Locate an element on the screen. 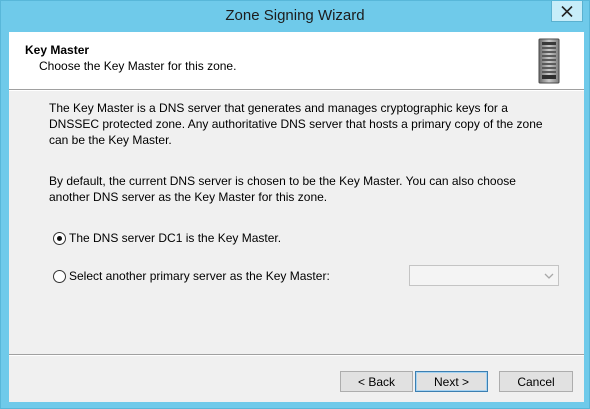 Image resolution: width=590 pixels, height=409 pixels. chevron-down-icon is located at coordinates (549, 276).